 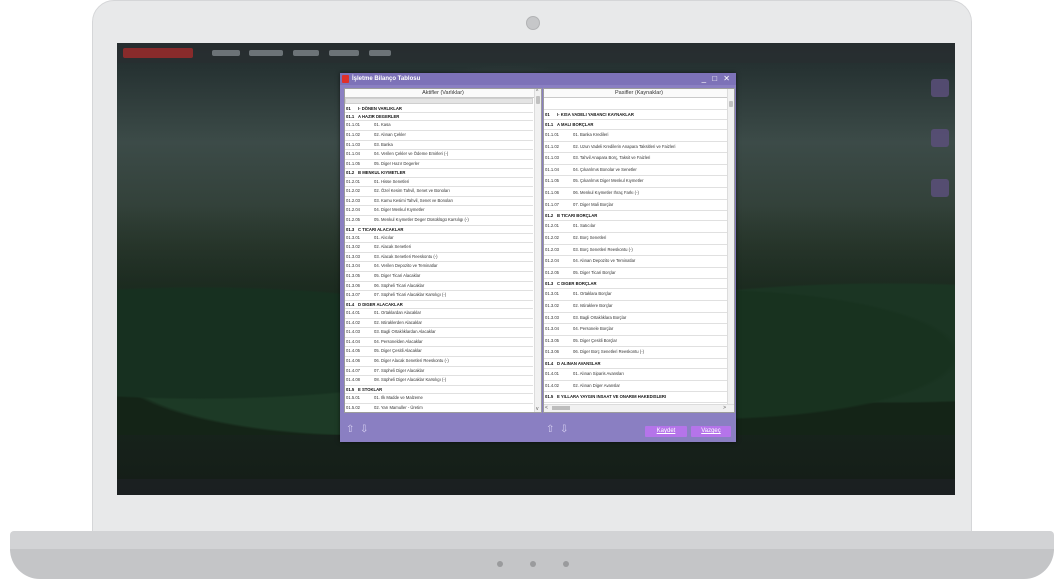 What do you see at coordinates (439, 173) in the screenshot?
I see `group-row: 01.2 B MENKUL KIYMETLER` at bounding box center [439, 173].